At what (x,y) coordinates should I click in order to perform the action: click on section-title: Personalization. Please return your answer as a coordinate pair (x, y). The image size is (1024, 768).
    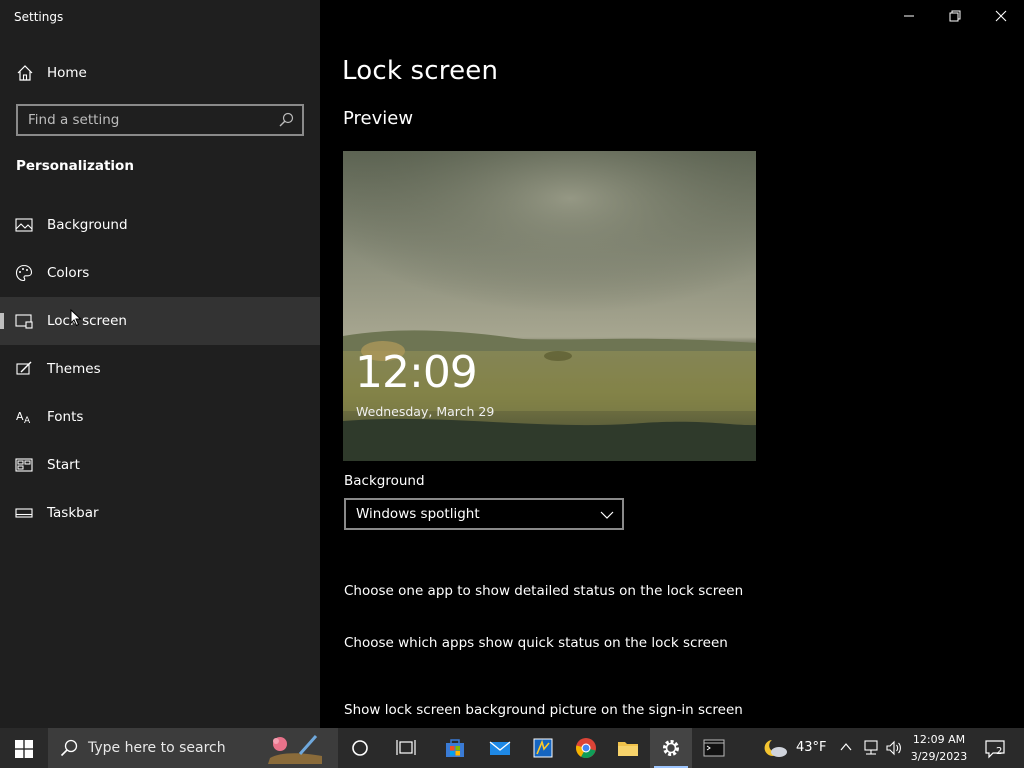
    Looking at the image, I should click on (75, 166).